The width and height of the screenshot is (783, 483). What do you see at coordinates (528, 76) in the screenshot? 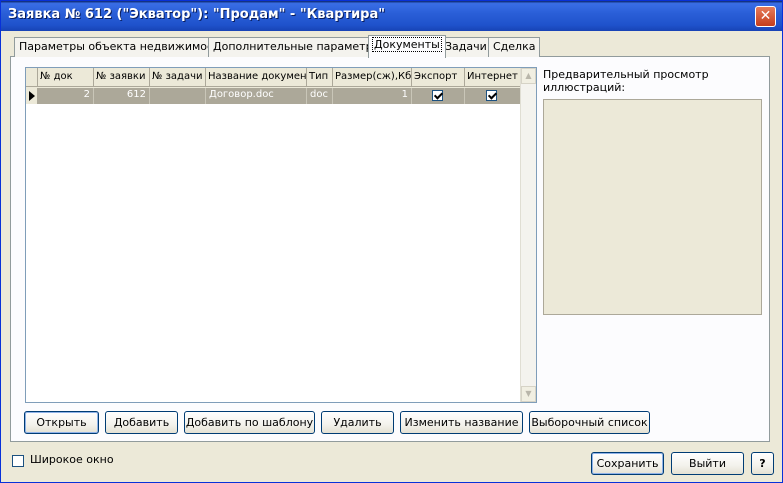
I see `scroll-up-icon: ▲` at bounding box center [528, 76].